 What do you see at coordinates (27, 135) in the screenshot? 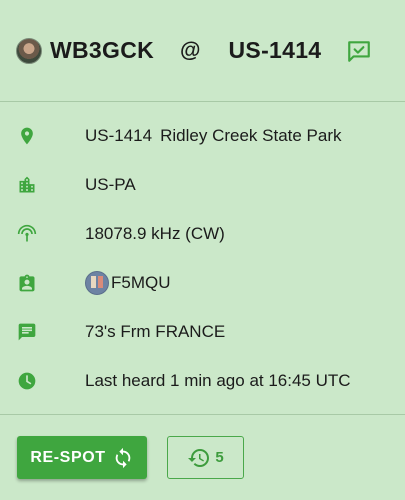
I see `location-pin-icon` at bounding box center [27, 135].